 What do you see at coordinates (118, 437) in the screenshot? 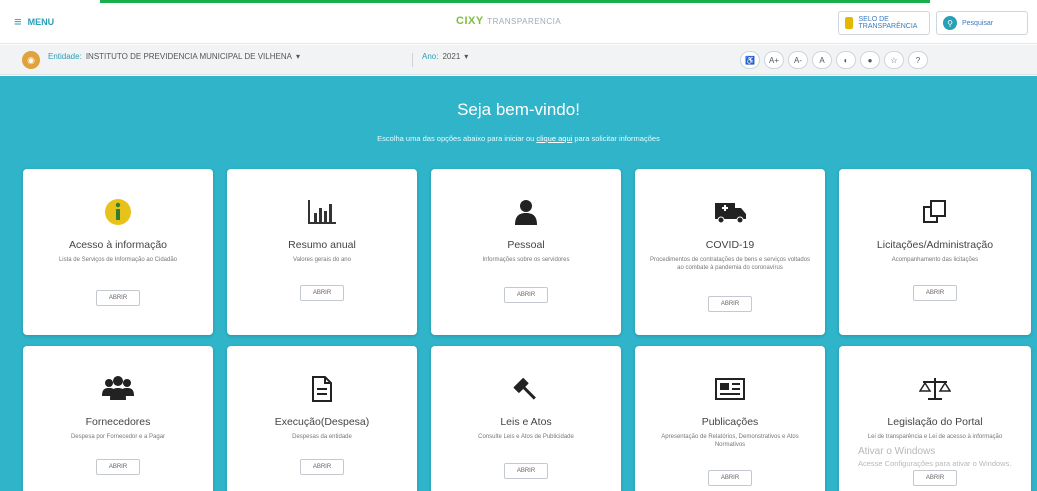
I see `card-description: Despesa por Fornecedor e a Pagar` at bounding box center [118, 437].